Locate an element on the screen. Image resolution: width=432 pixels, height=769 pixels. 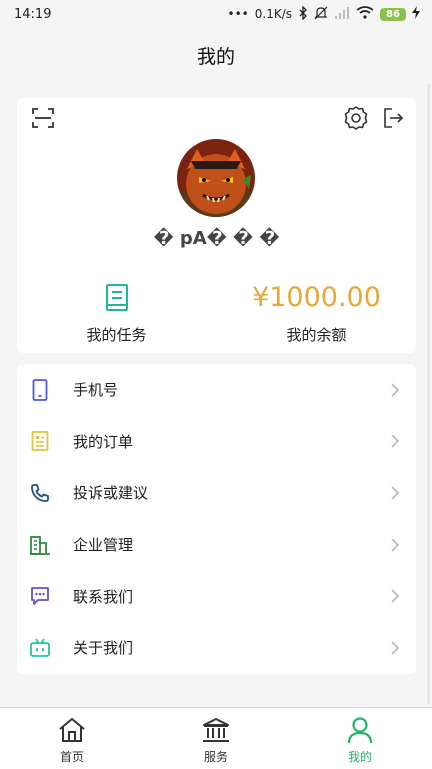
nav-services: 服务 is located at coordinates (216, 738).